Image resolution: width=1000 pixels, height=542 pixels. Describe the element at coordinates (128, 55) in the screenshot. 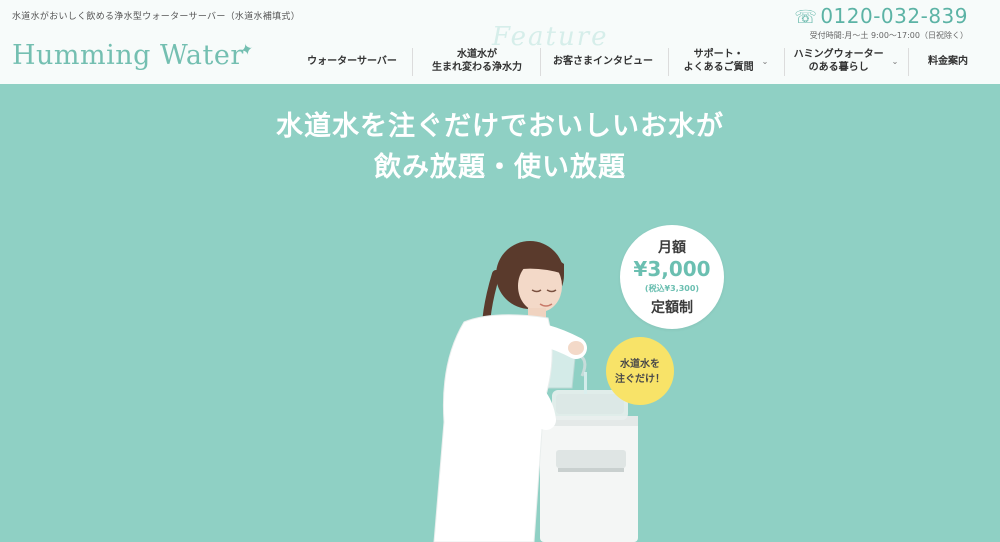

I see `logo-text: Humming Water` at that location.